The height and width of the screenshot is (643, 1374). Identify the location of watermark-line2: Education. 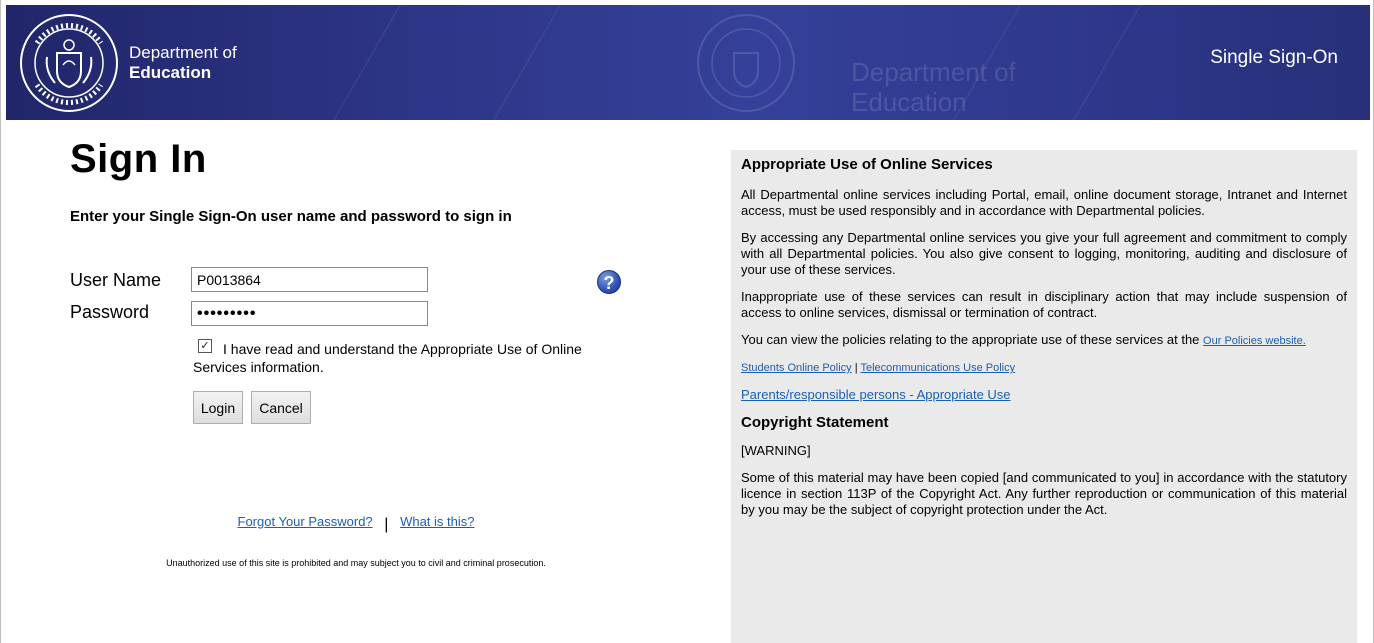
(909, 102).